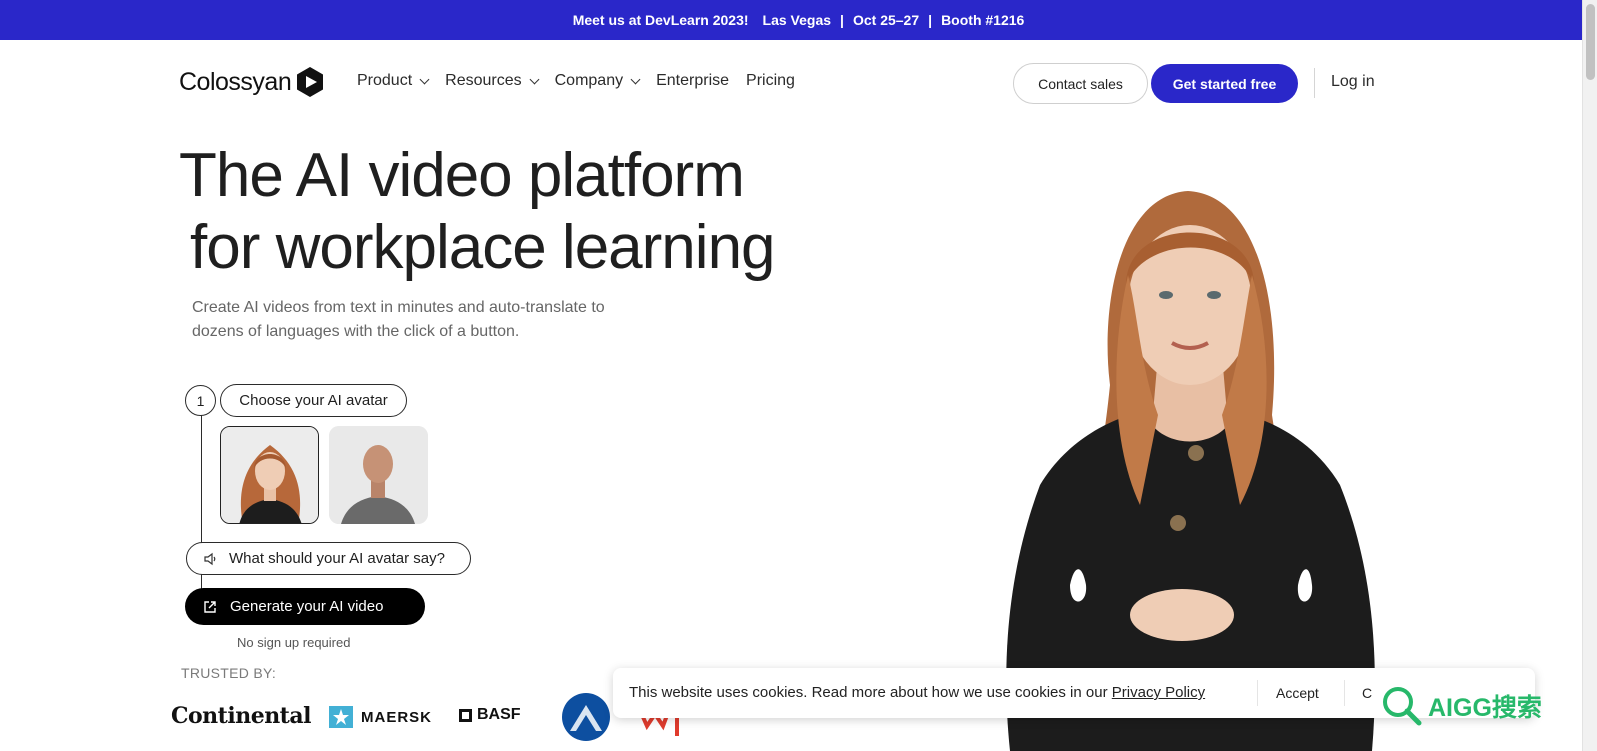  What do you see at coordinates (589, 80) in the screenshot?
I see `nav-company-label: Company` at bounding box center [589, 80].